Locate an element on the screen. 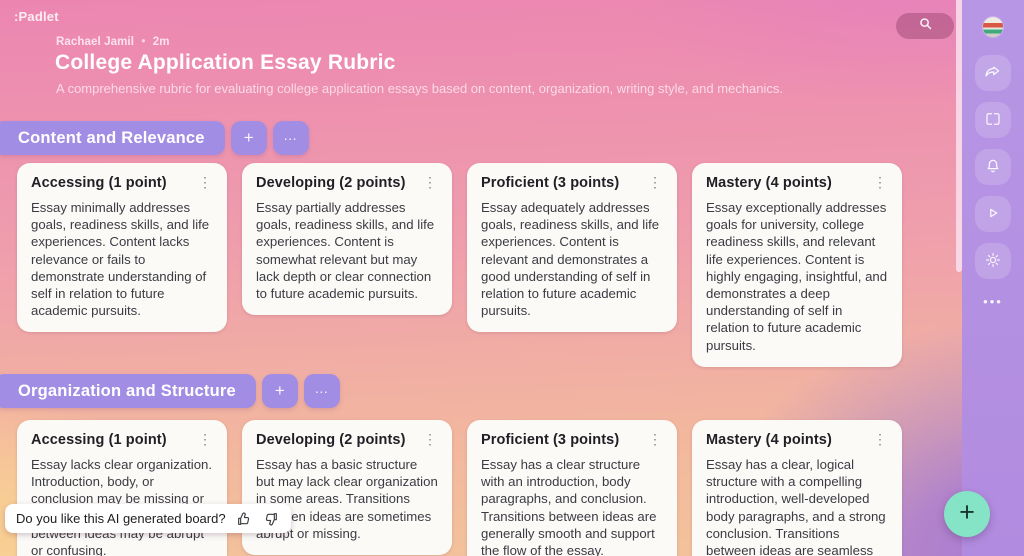 This screenshot has width=1024, height=556. slideshow-icon is located at coordinates (993, 120).